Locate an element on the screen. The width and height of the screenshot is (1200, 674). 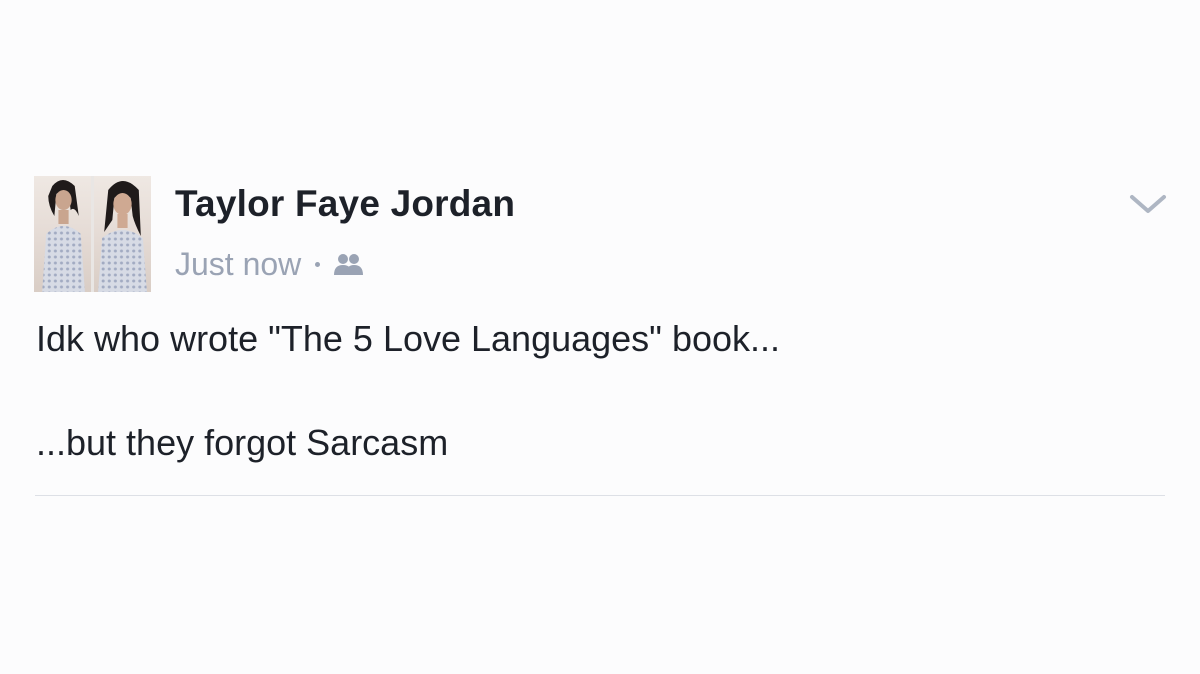
avatar is located at coordinates (92, 234).